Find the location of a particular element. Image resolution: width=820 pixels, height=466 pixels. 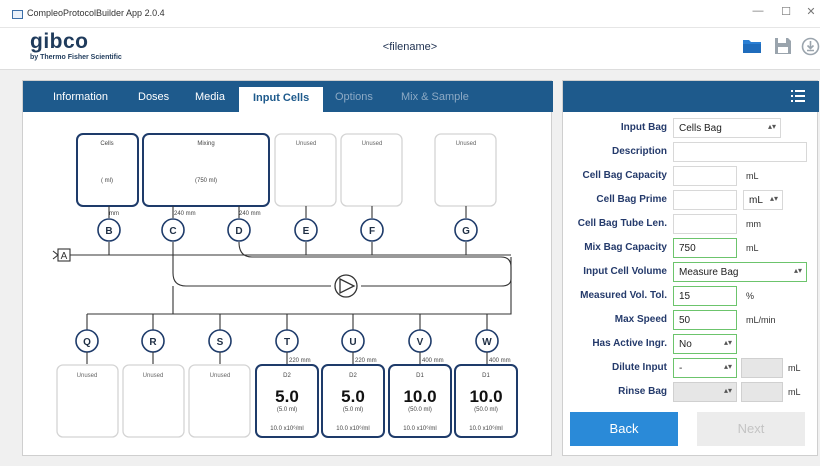

port-label: S is located at coordinates (220, 342).